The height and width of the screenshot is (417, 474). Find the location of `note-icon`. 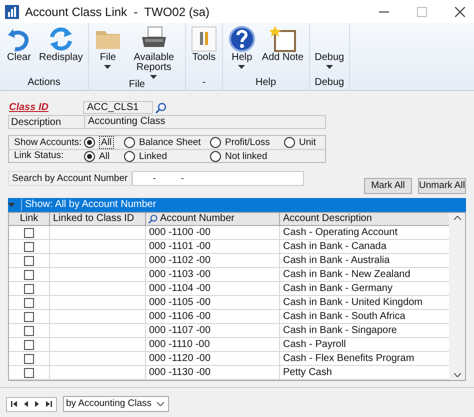

note-icon is located at coordinates (282, 39).